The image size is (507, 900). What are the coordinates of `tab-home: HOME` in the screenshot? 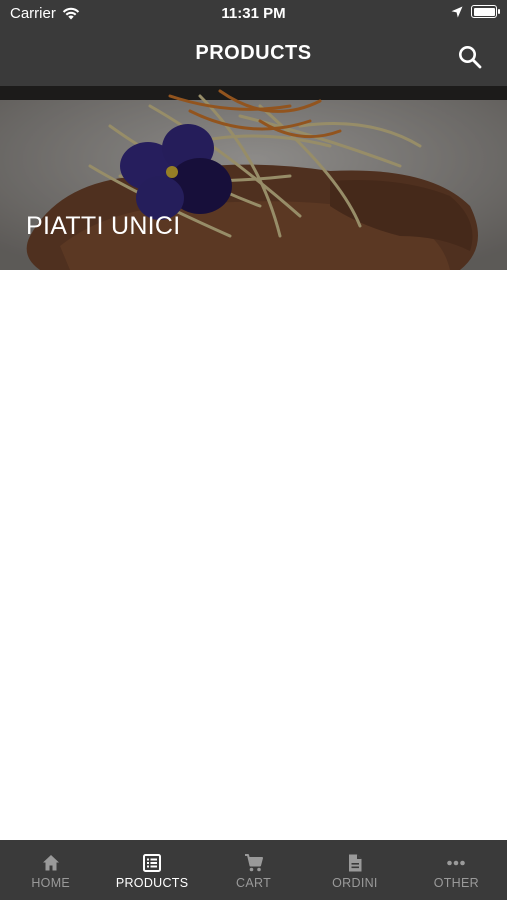 It's located at (50, 870).